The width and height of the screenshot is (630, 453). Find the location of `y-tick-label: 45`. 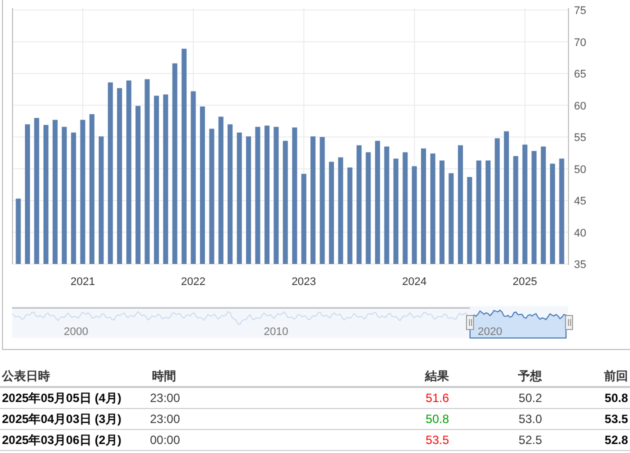

y-tick-label: 45 is located at coordinates (580, 202).